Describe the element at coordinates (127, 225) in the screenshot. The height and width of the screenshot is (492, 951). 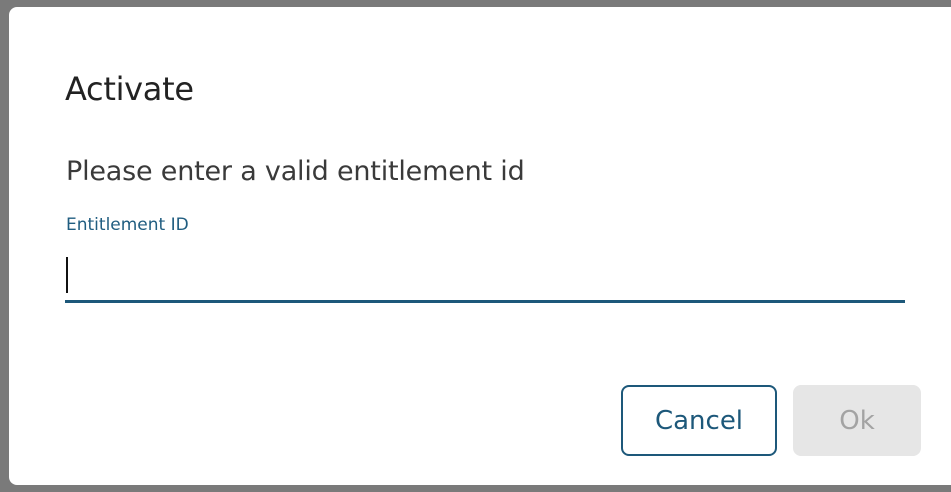
I see `entitlement-id-label: Entitlement ID` at that location.